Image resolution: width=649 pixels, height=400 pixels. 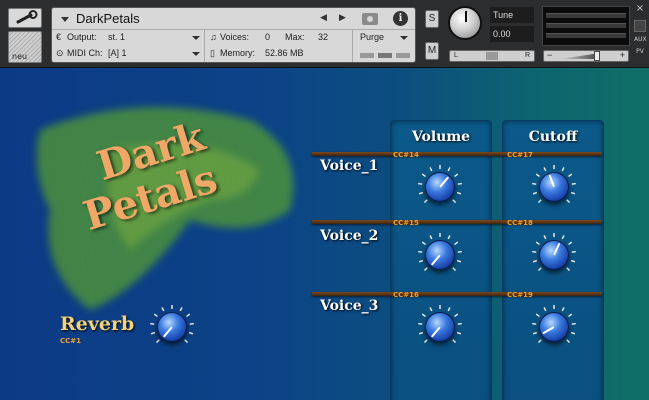 I want to click on purge-button: Purge, so click(x=372, y=37).